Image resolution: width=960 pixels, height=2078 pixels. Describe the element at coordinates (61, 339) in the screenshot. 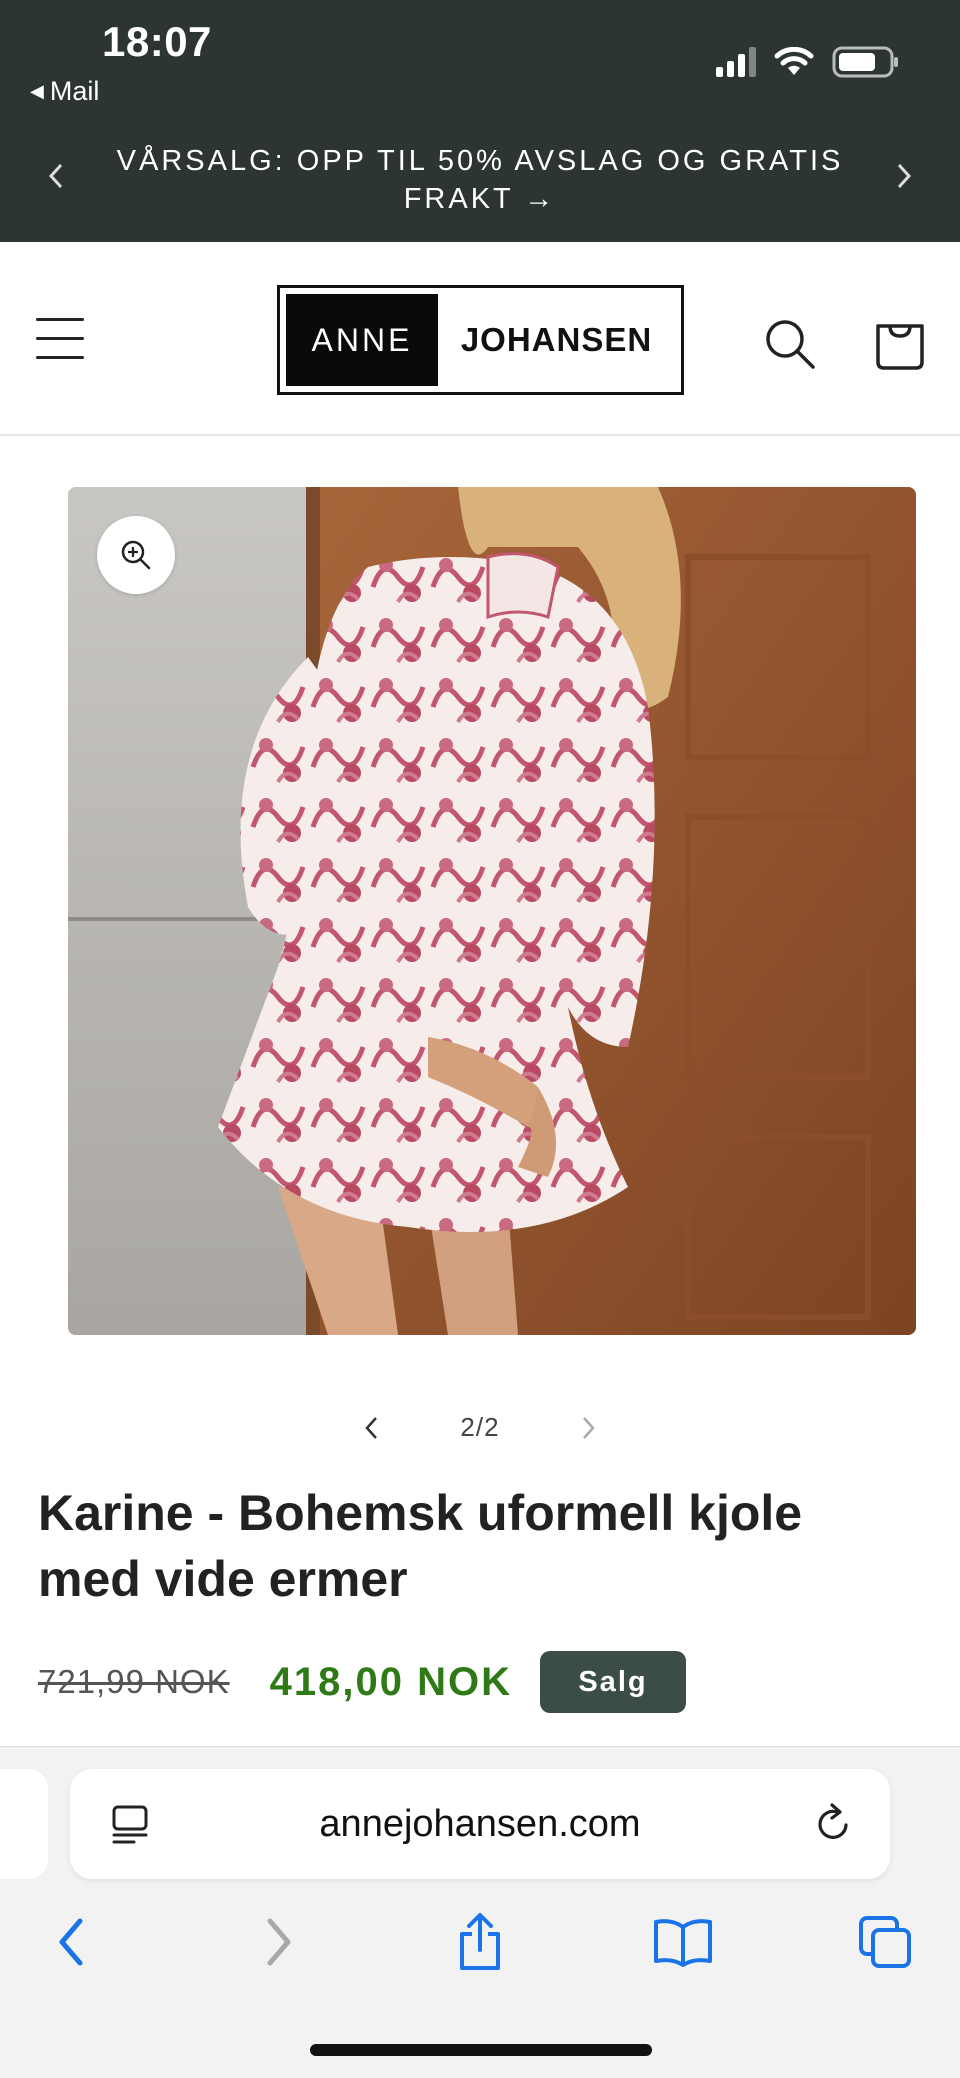

I see `menu-button` at that location.